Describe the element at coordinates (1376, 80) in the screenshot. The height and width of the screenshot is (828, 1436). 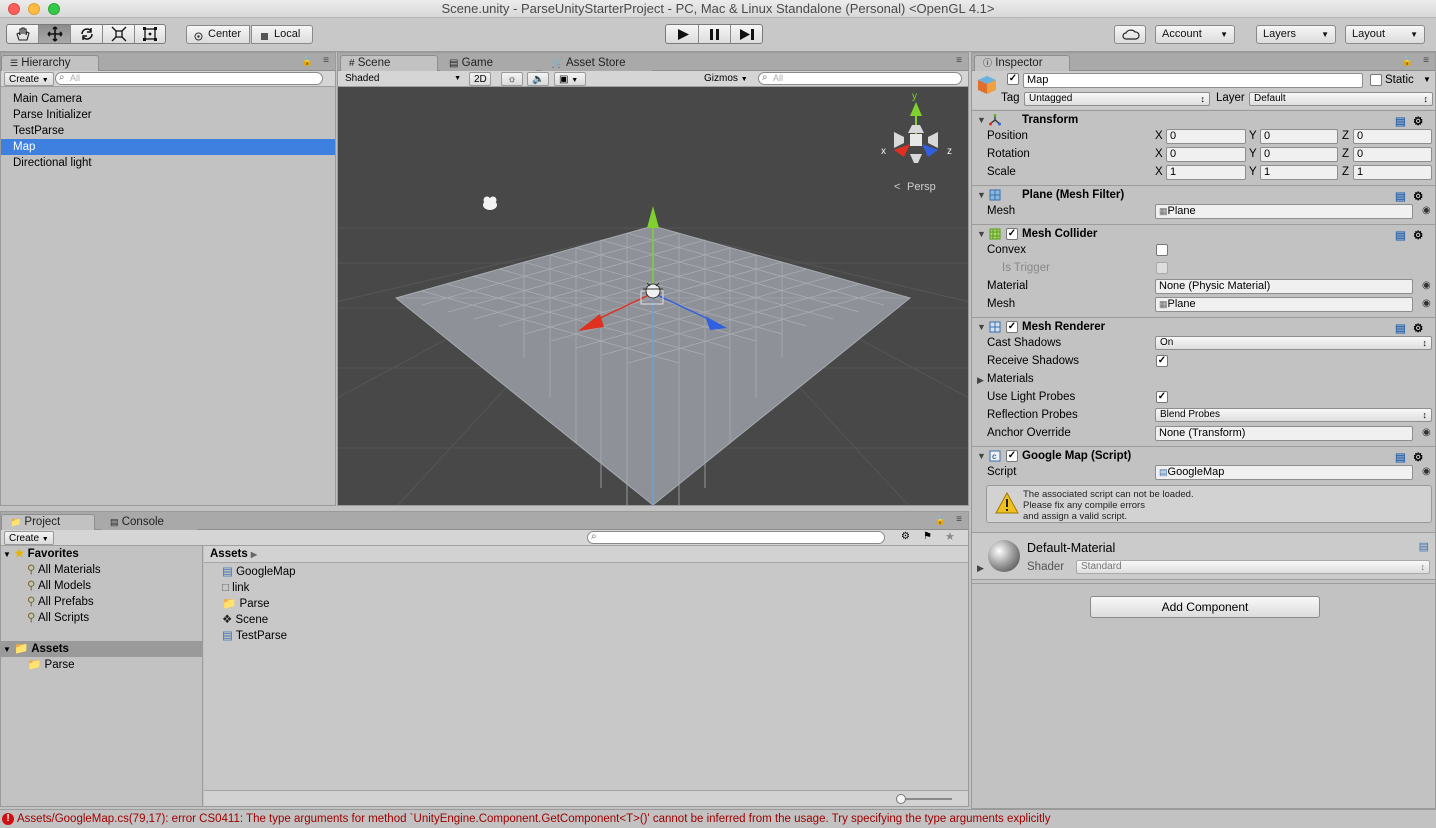
I see `static-checkbox` at that location.